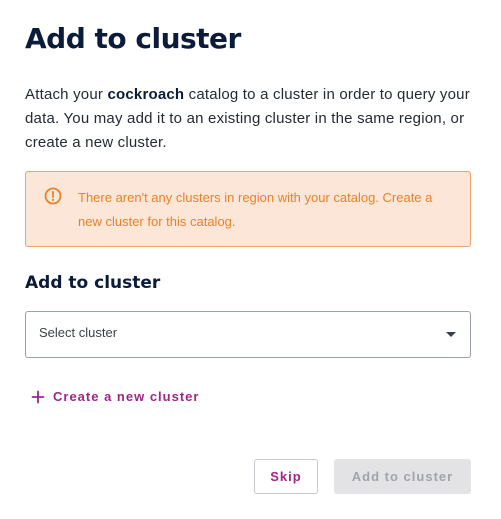  Describe the element at coordinates (286, 476) in the screenshot. I see `skip-button: Skip` at that location.